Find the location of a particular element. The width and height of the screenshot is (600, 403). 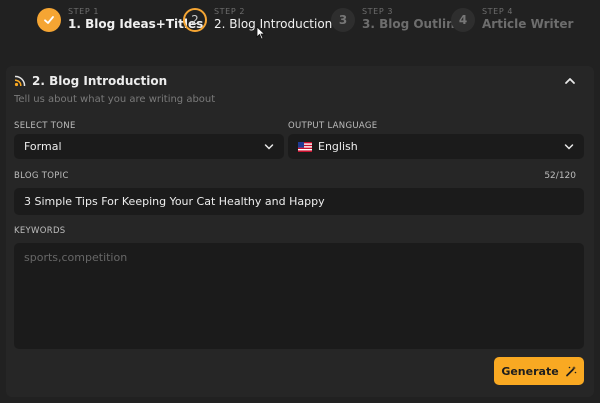

step-3: 3 STEP 3 3. Blog Outline is located at coordinates (397, 19).